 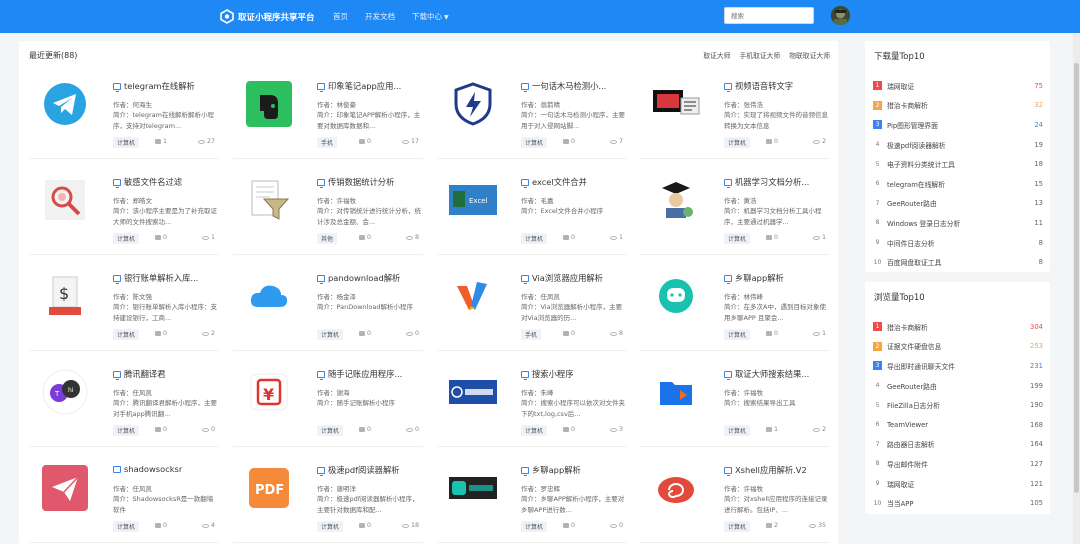 What do you see at coordinates (267, 16) in the screenshot?
I see `brand: 取证小程序共享平台` at bounding box center [267, 16].